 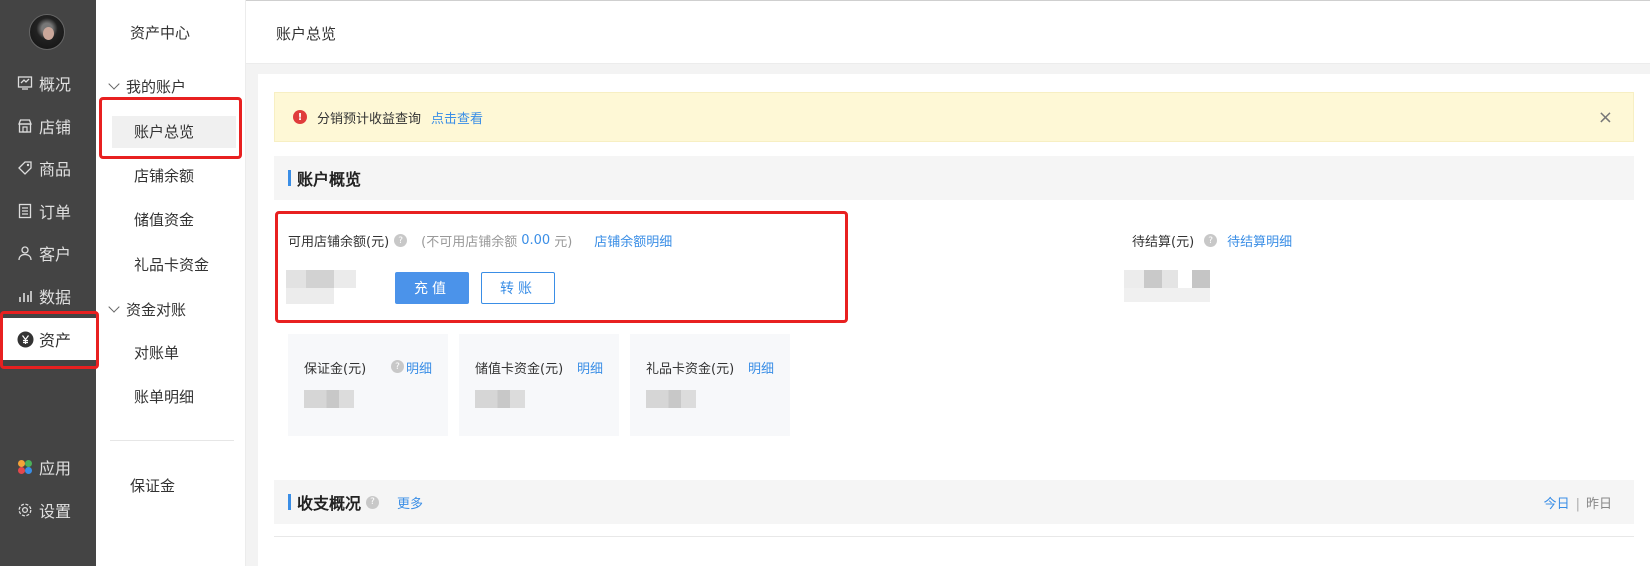 I want to click on submenu-group-my-account: 我的账户, so click(x=147, y=86).